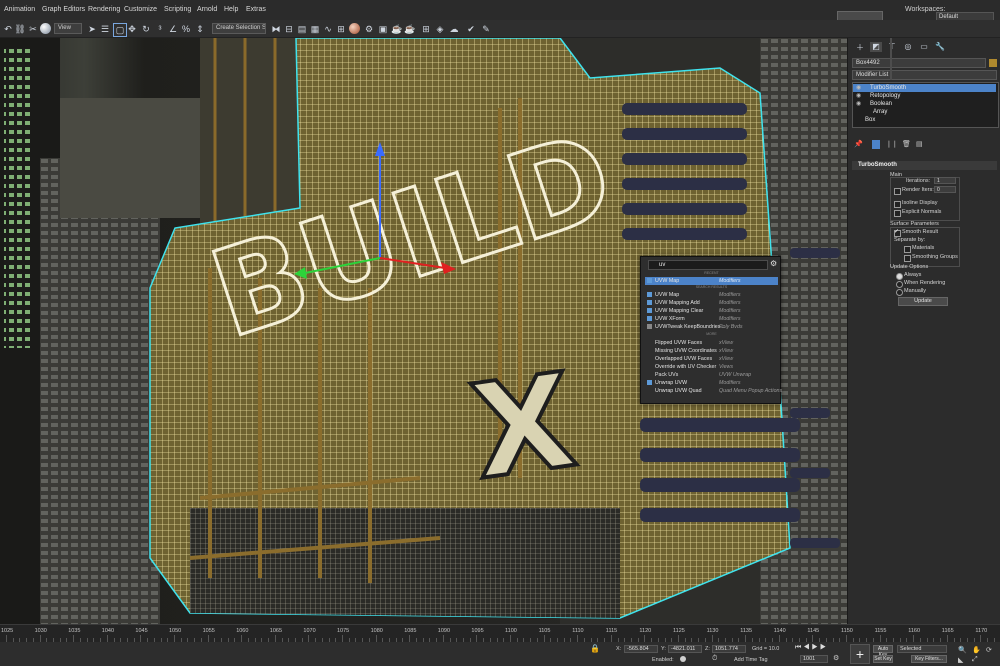 The image size is (1000, 666). Describe the element at coordinates (410, 29) in the screenshot. I see `render-iterative-icon: ☕` at that location.